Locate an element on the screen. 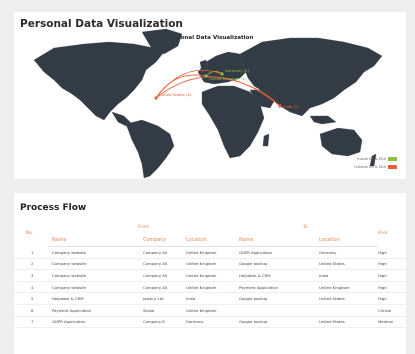 The image size is (415, 354). process-flow-title: Process Flow is located at coordinates (53, 208).